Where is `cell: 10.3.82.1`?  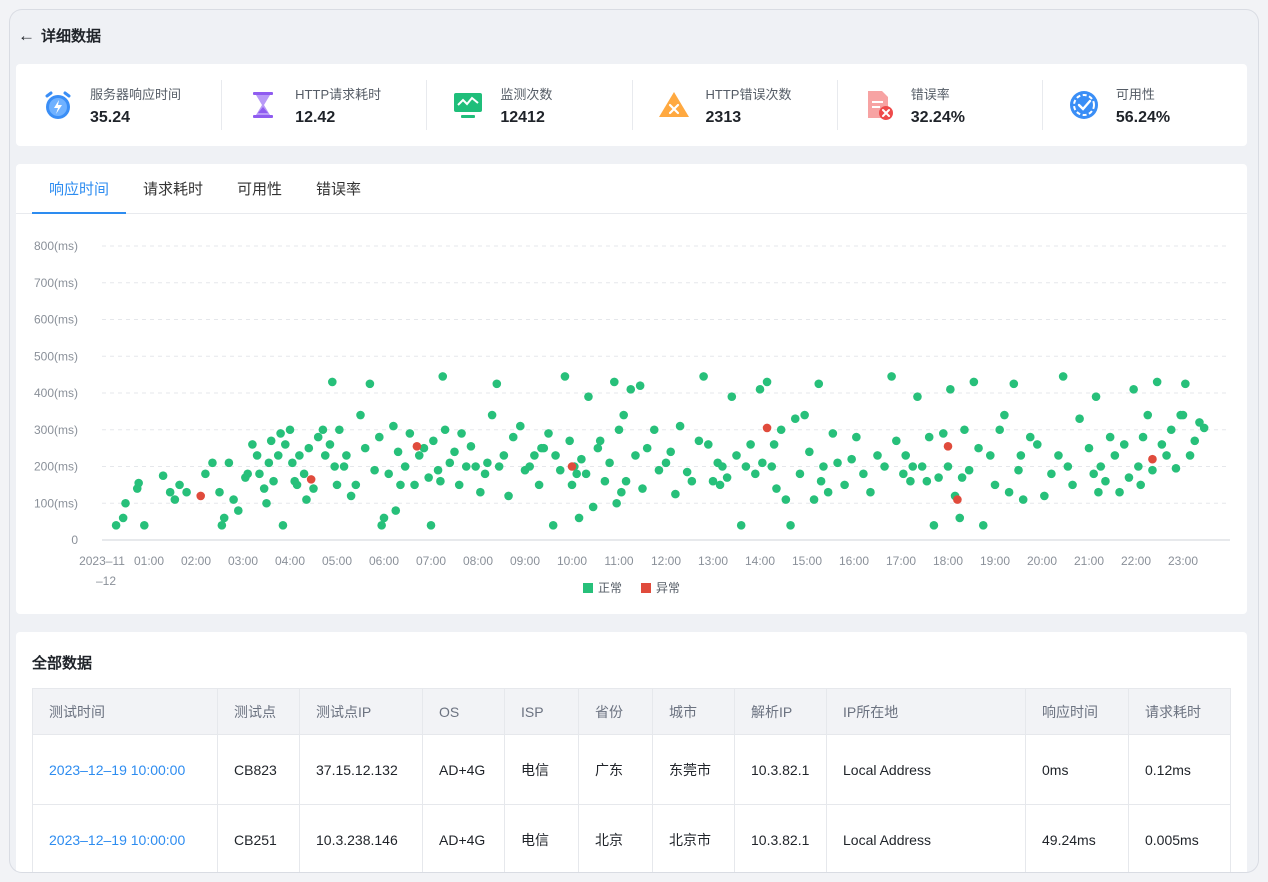
cell: 10.3.82.1 is located at coordinates (780, 838).